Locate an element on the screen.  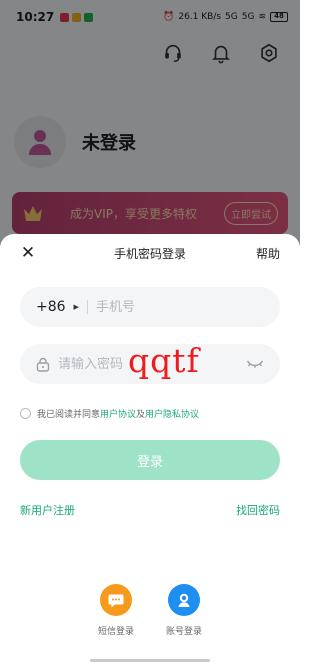
field-divider is located at coordinates (87, 307).